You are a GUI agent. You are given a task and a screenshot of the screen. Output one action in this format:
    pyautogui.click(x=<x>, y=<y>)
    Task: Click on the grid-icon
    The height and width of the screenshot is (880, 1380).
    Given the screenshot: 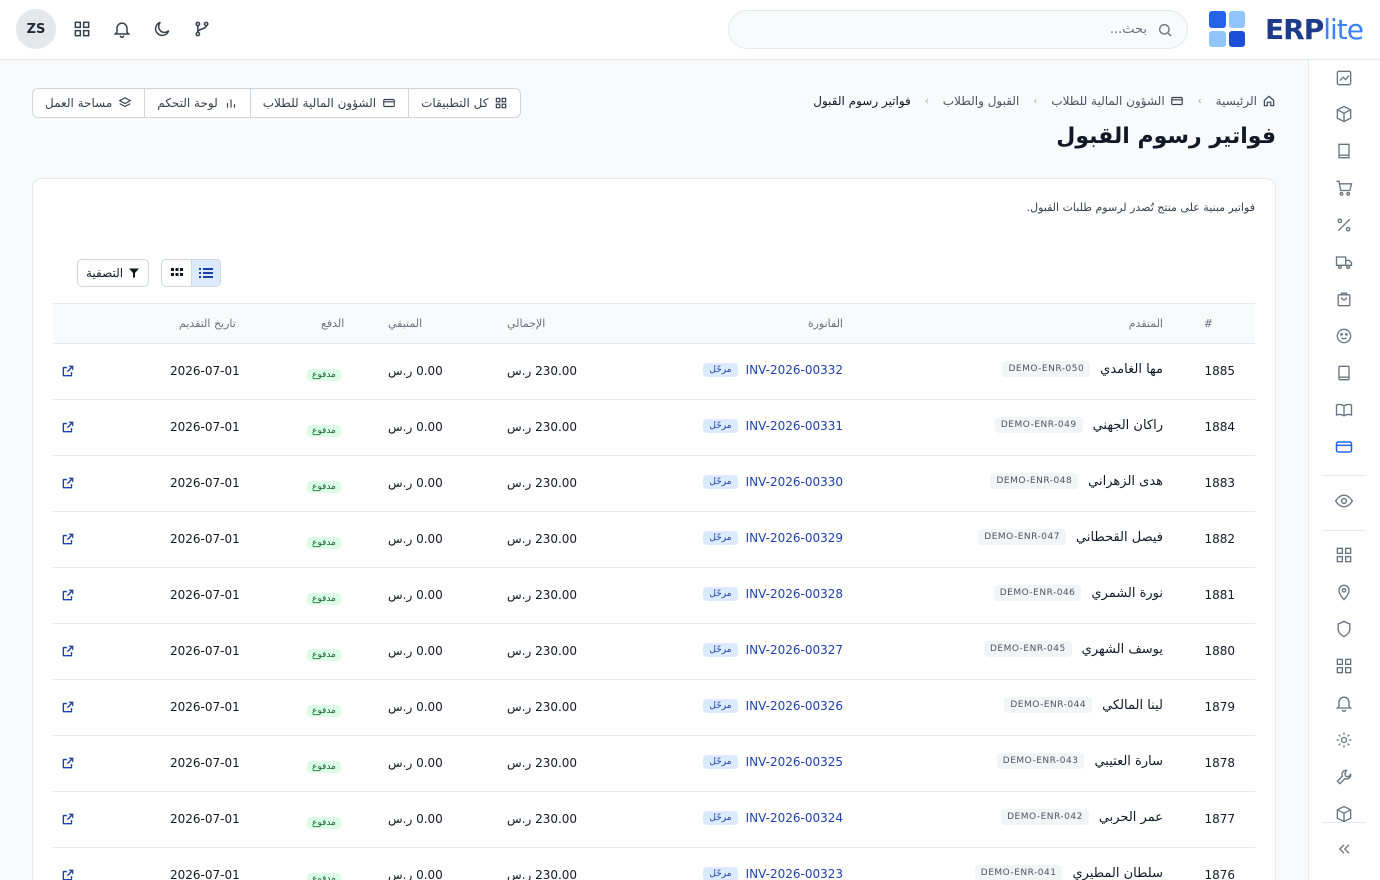 What is the action you would take?
    pyautogui.click(x=1344, y=666)
    